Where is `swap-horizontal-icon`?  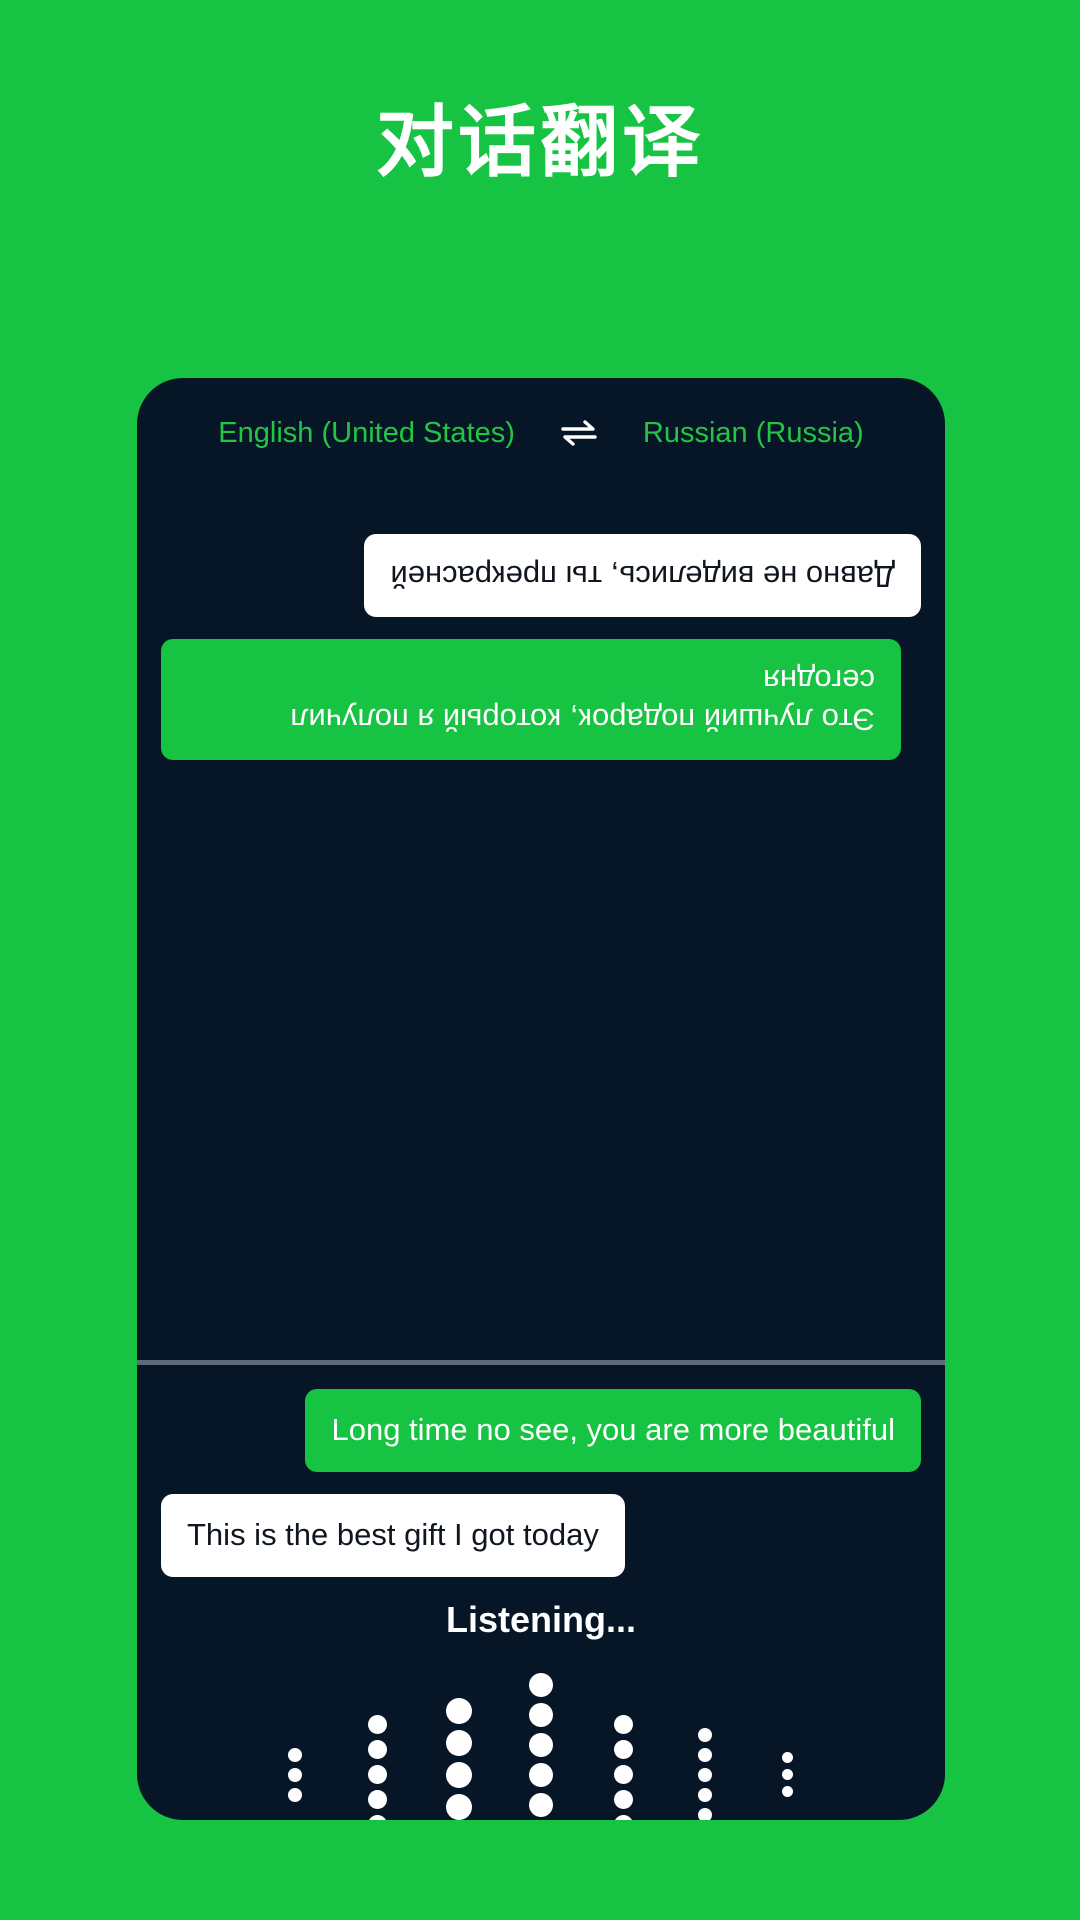
swap-horizontal-icon is located at coordinates (579, 433).